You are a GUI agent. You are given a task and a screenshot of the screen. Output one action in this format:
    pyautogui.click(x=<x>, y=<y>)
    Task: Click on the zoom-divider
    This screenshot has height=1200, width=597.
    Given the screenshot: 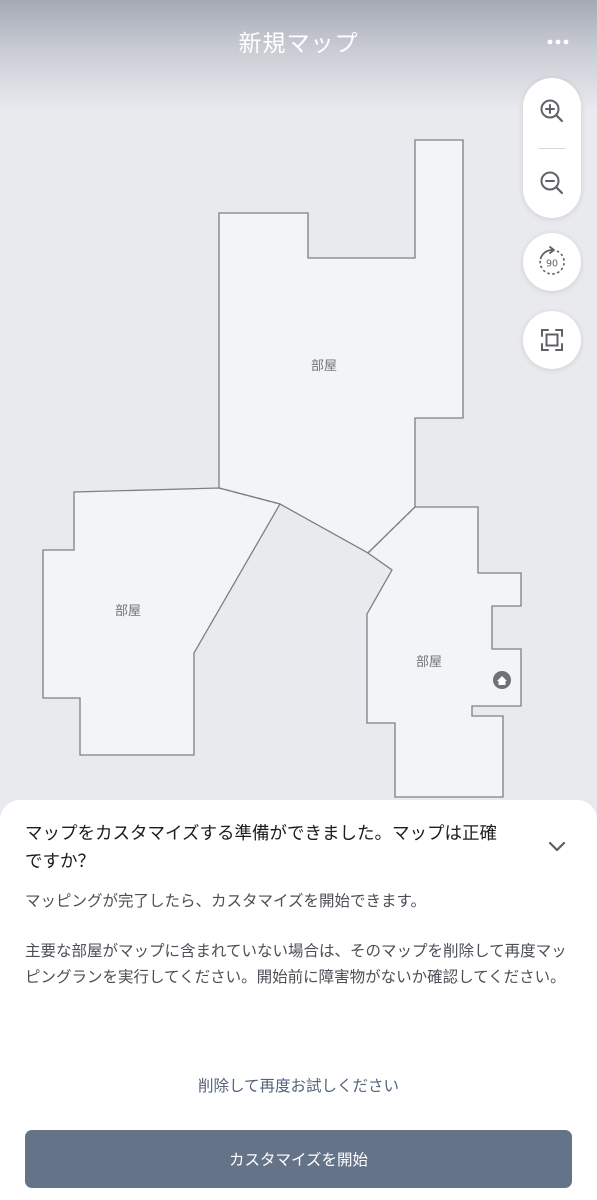 What is the action you would take?
    pyautogui.click(x=552, y=148)
    